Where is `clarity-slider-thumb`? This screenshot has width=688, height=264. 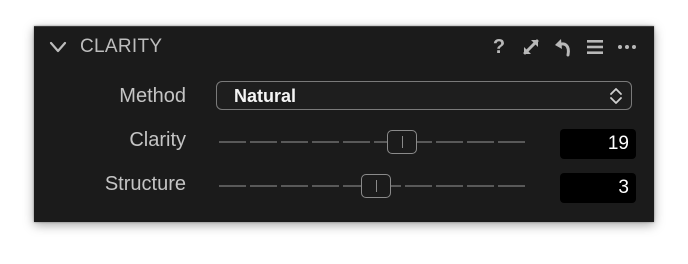
clarity-slider-thumb is located at coordinates (402, 142).